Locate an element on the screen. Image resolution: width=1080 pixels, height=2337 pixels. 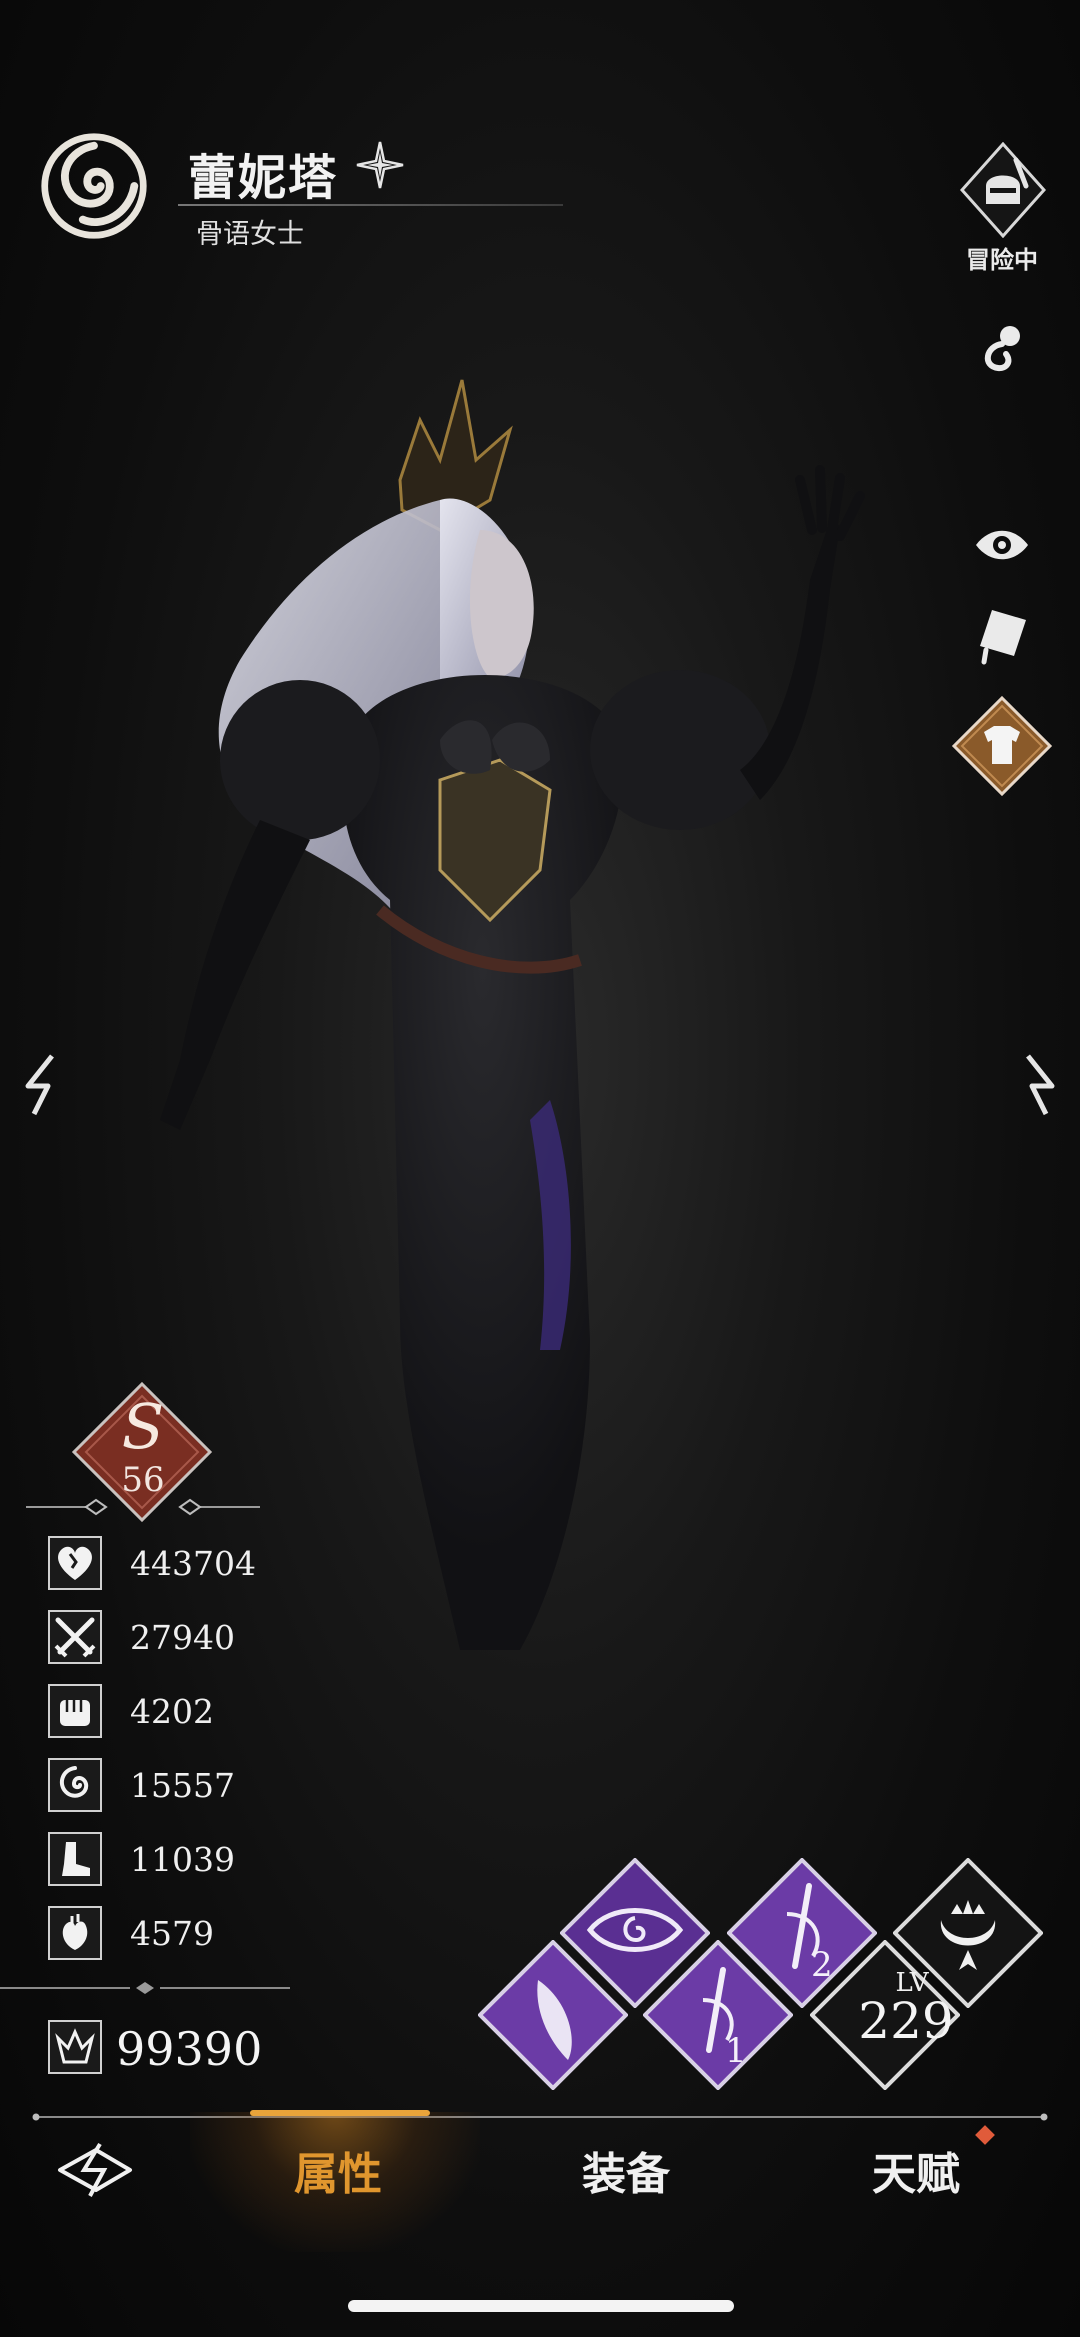
outfit-shirt-icon is located at coordinates (1002, 746).